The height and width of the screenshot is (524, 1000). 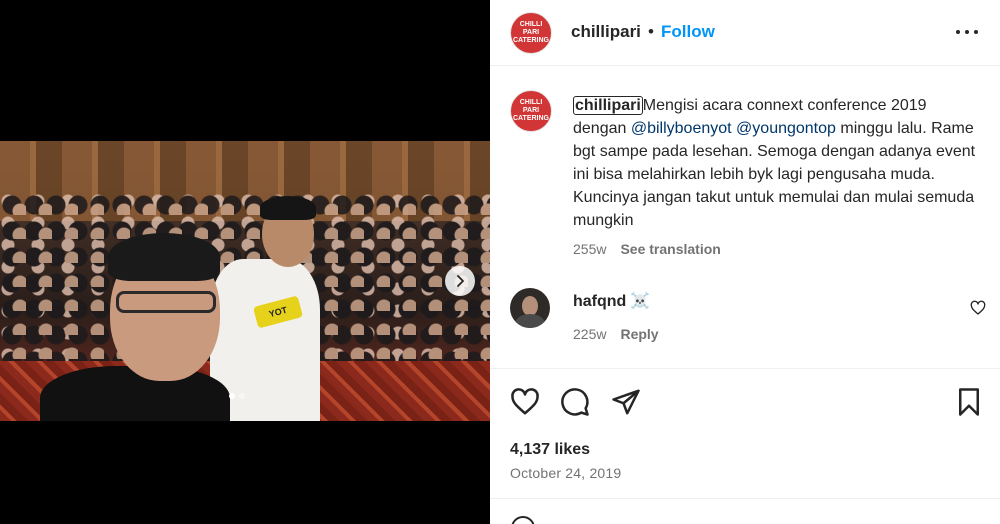 I want to click on carousel-indicator, so click(x=237, y=396).